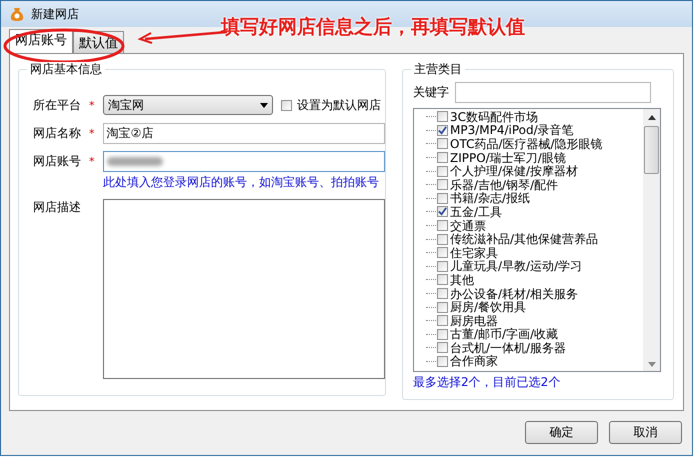  I want to click on group-title: 网店基本信息, so click(66, 69).